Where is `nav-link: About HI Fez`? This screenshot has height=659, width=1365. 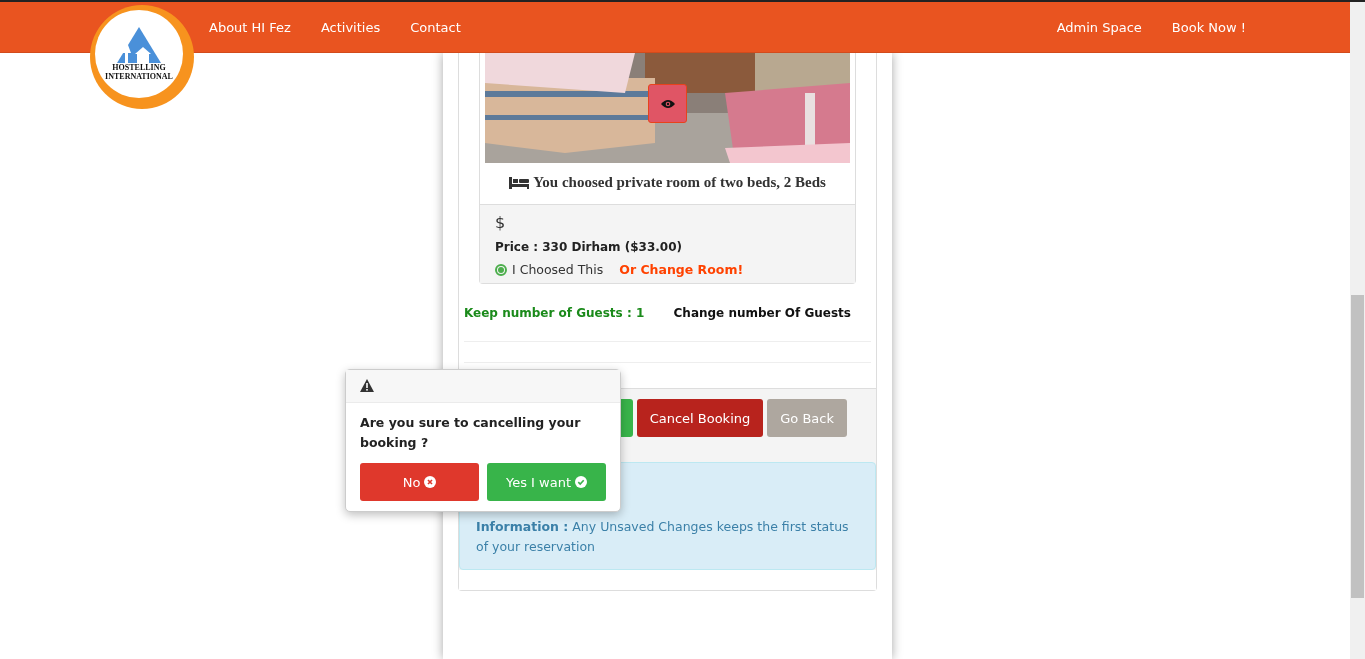
nav-link: About HI Fez is located at coordinates (250, 27).